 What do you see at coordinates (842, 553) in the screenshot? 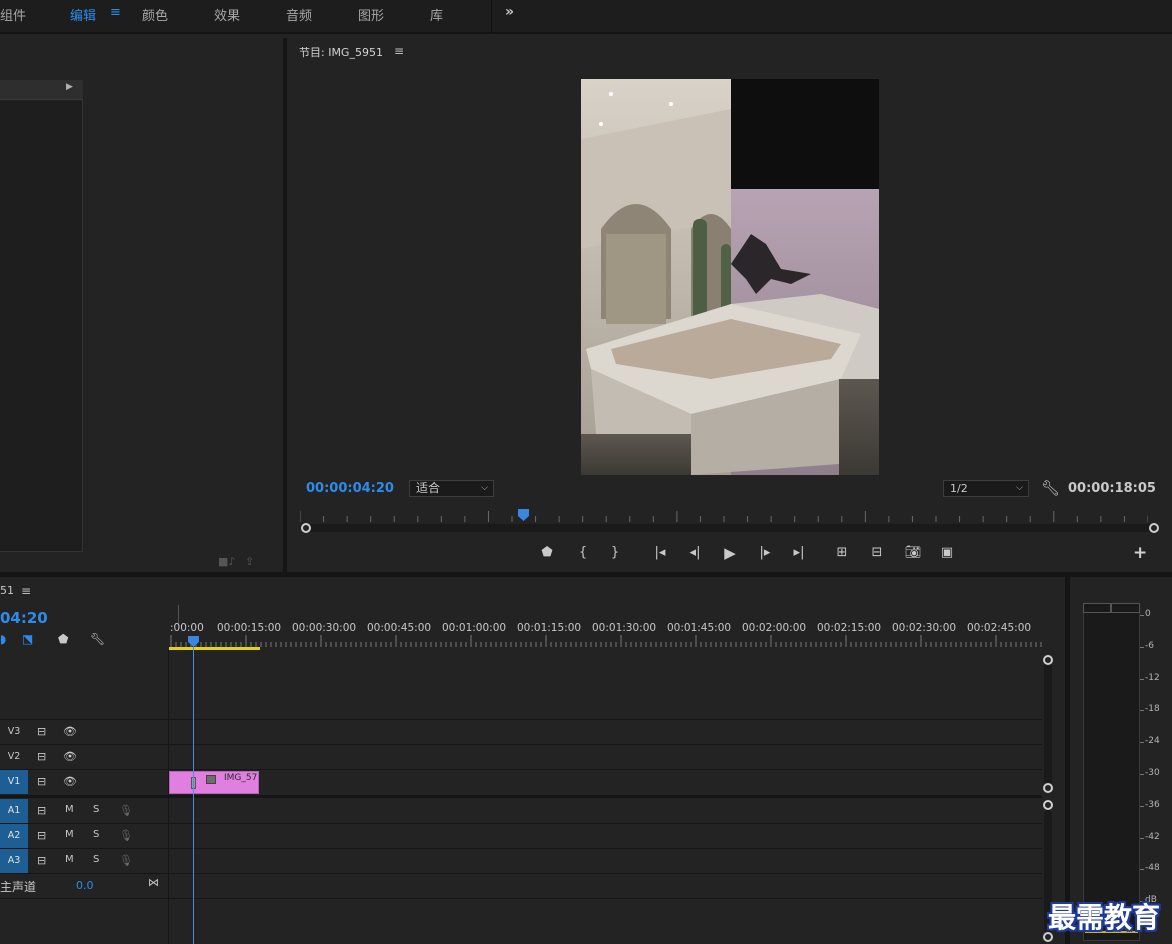
I see `insert-icon: ⊞` at bounding box center [842, 553].